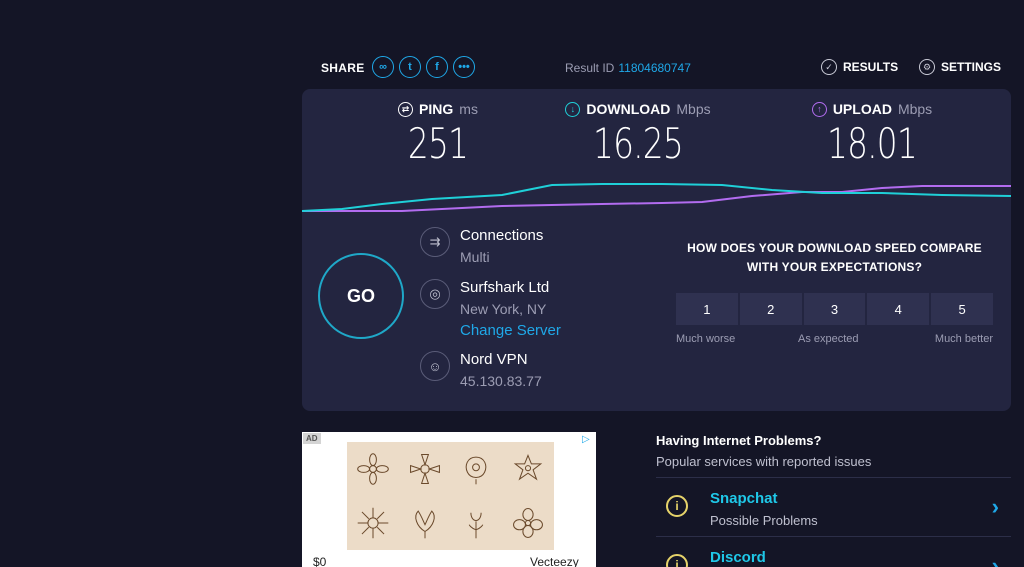 This screenshot has height=567, width=1024. I want to click on download-value: 16.25, so click(638, 143).